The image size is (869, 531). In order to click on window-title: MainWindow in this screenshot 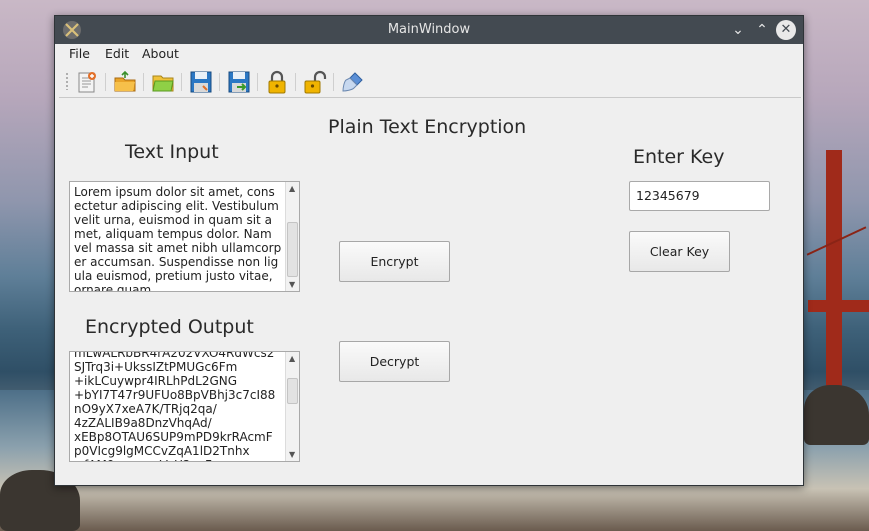, I will do `click(429, 29)`.